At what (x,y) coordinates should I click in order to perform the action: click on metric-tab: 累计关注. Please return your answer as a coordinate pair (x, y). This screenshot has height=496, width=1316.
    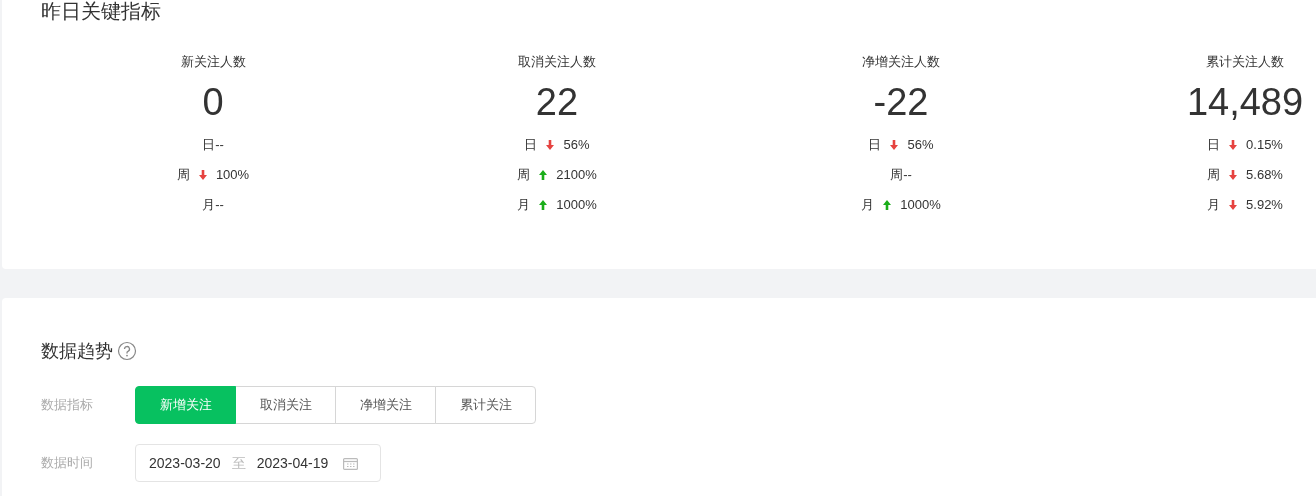
    Looking at the image, I should click on (485, 405).